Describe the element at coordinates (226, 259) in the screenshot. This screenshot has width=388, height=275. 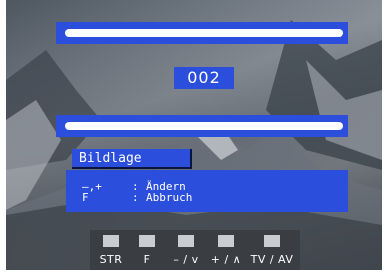
I see `softkey-plus-label: + / ∧` at that location.